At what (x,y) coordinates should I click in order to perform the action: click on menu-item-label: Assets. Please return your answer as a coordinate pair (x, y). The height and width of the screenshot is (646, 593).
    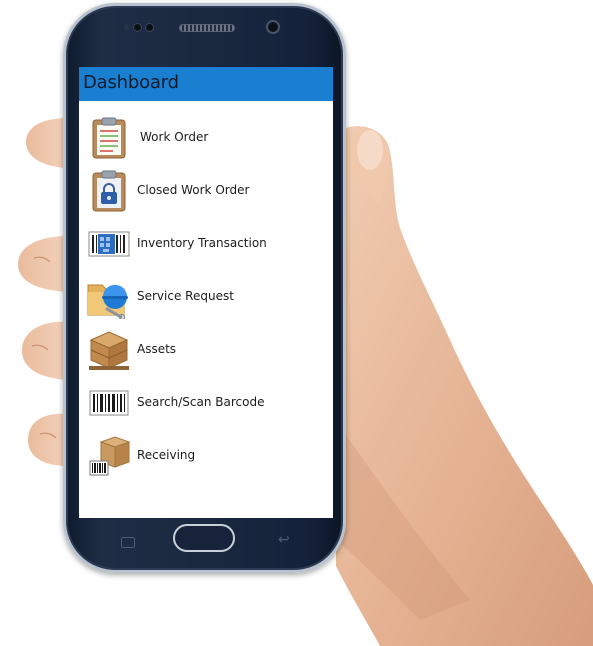
    Looking at the image, I should click on (157, 349).